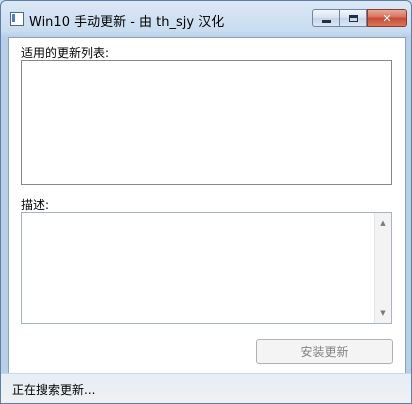 The height and width of the screenshot is (404, 412). I want to click on title-bar: Win10 手动更新 - 由 th_sjy 汉化 ✕, so click(206, 19).